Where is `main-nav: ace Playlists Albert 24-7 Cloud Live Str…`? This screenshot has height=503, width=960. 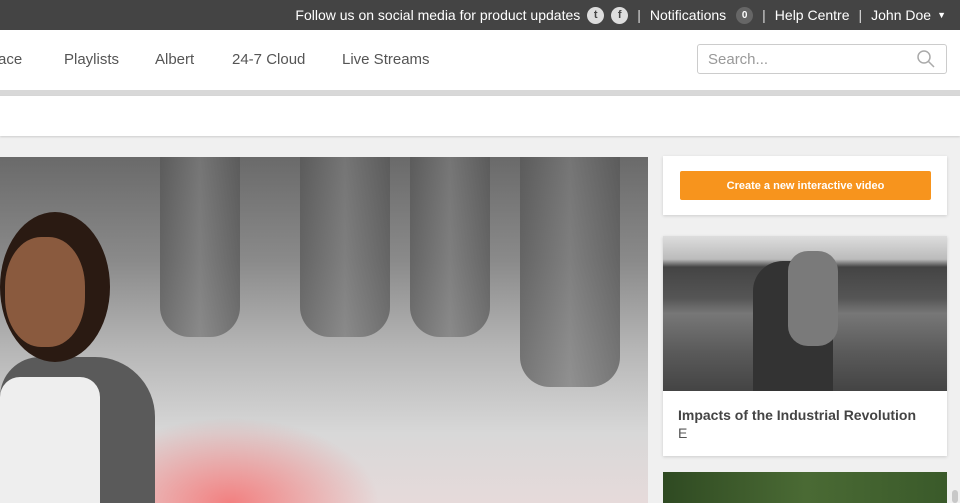 main-nav: ace Playlists Albert 24-7 Cloud Live Str… is located at coordinates (480, 60).